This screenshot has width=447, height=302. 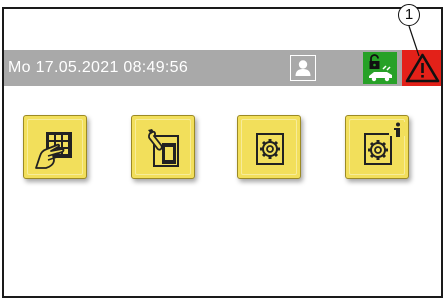 I want to click on alarm-button, so click(x=421, y=68).